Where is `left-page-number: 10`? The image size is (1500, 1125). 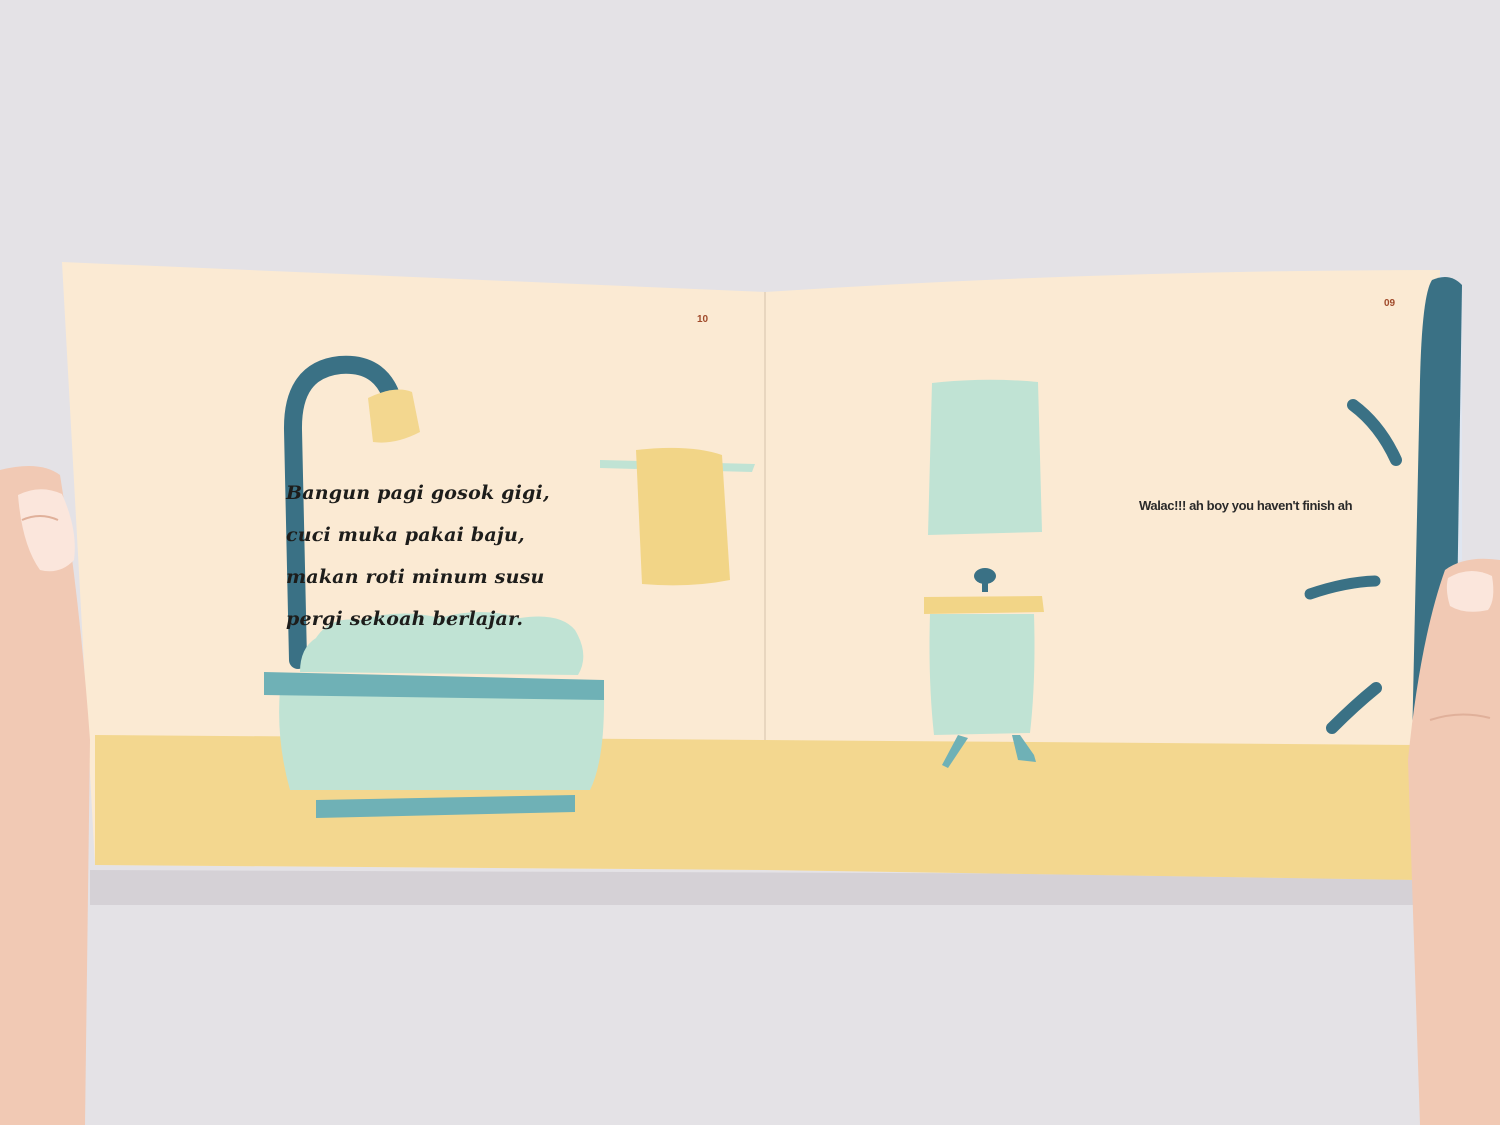 left-page-number: 10 is located at coordinates (703, 319).